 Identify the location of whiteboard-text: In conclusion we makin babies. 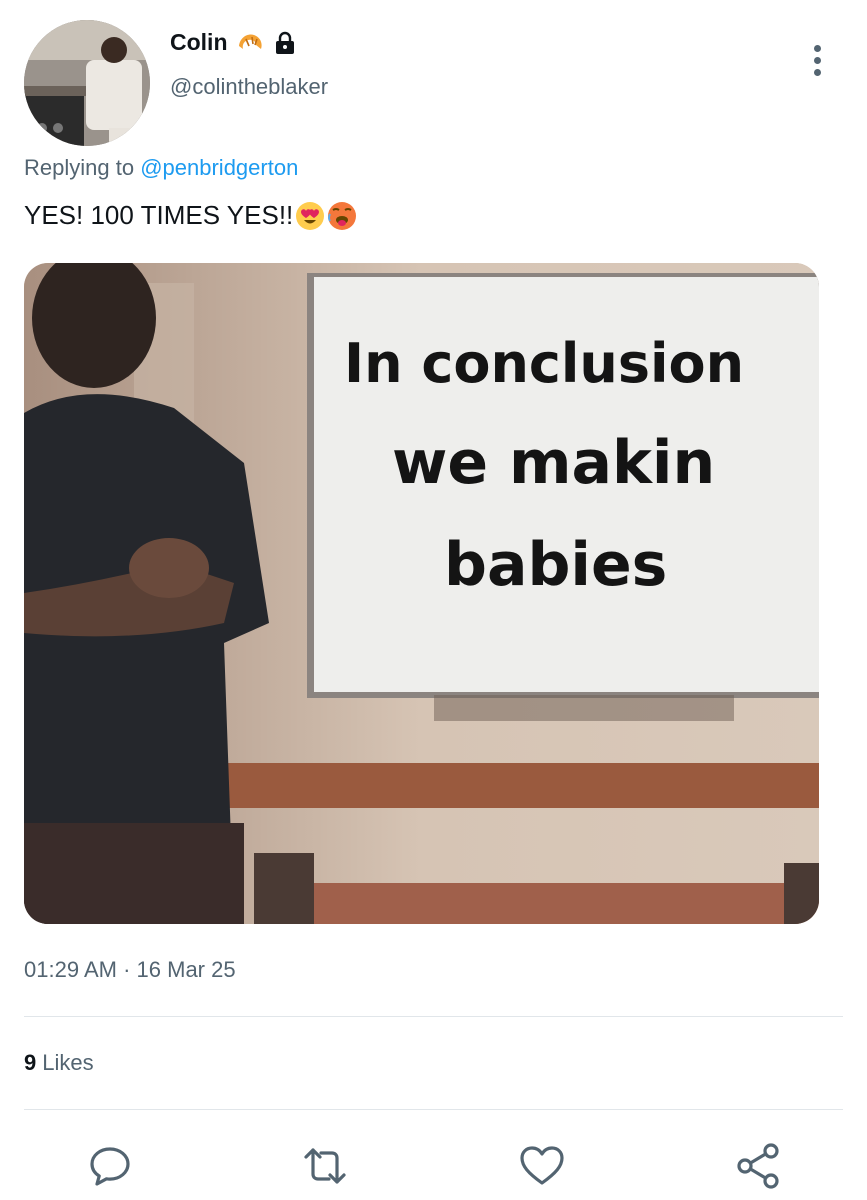
(577, 466).